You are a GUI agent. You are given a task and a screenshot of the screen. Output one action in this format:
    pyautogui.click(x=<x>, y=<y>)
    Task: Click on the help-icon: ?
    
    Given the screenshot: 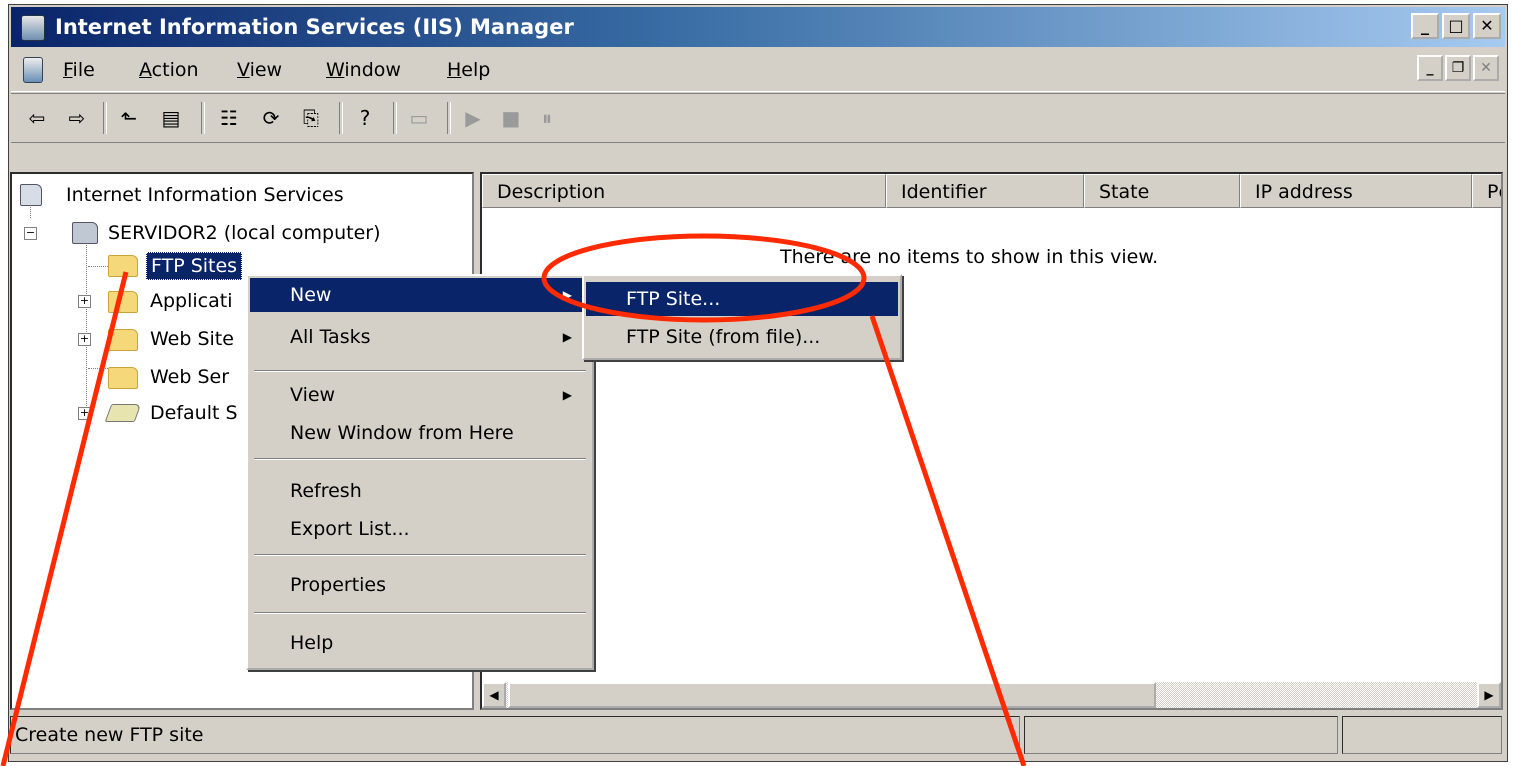 What is the action you would take?
    pyautogui.click(x=365, y=118)
    